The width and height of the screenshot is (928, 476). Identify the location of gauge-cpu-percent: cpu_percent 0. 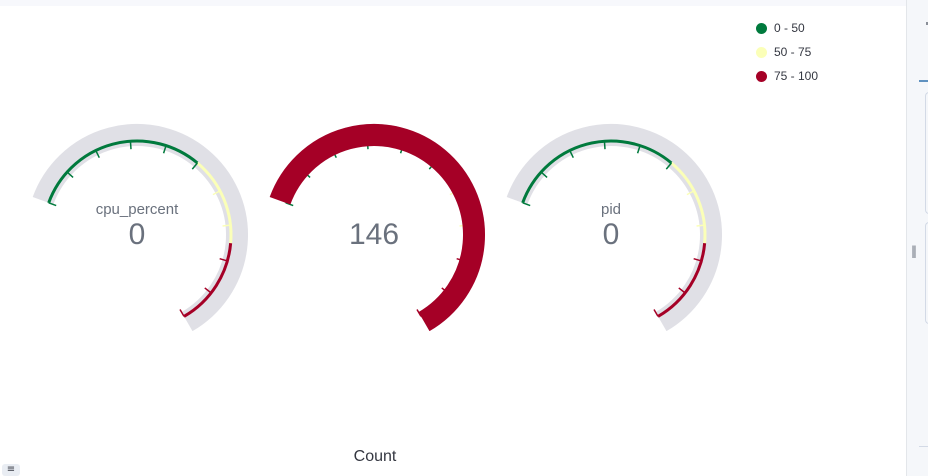
(140, 228).